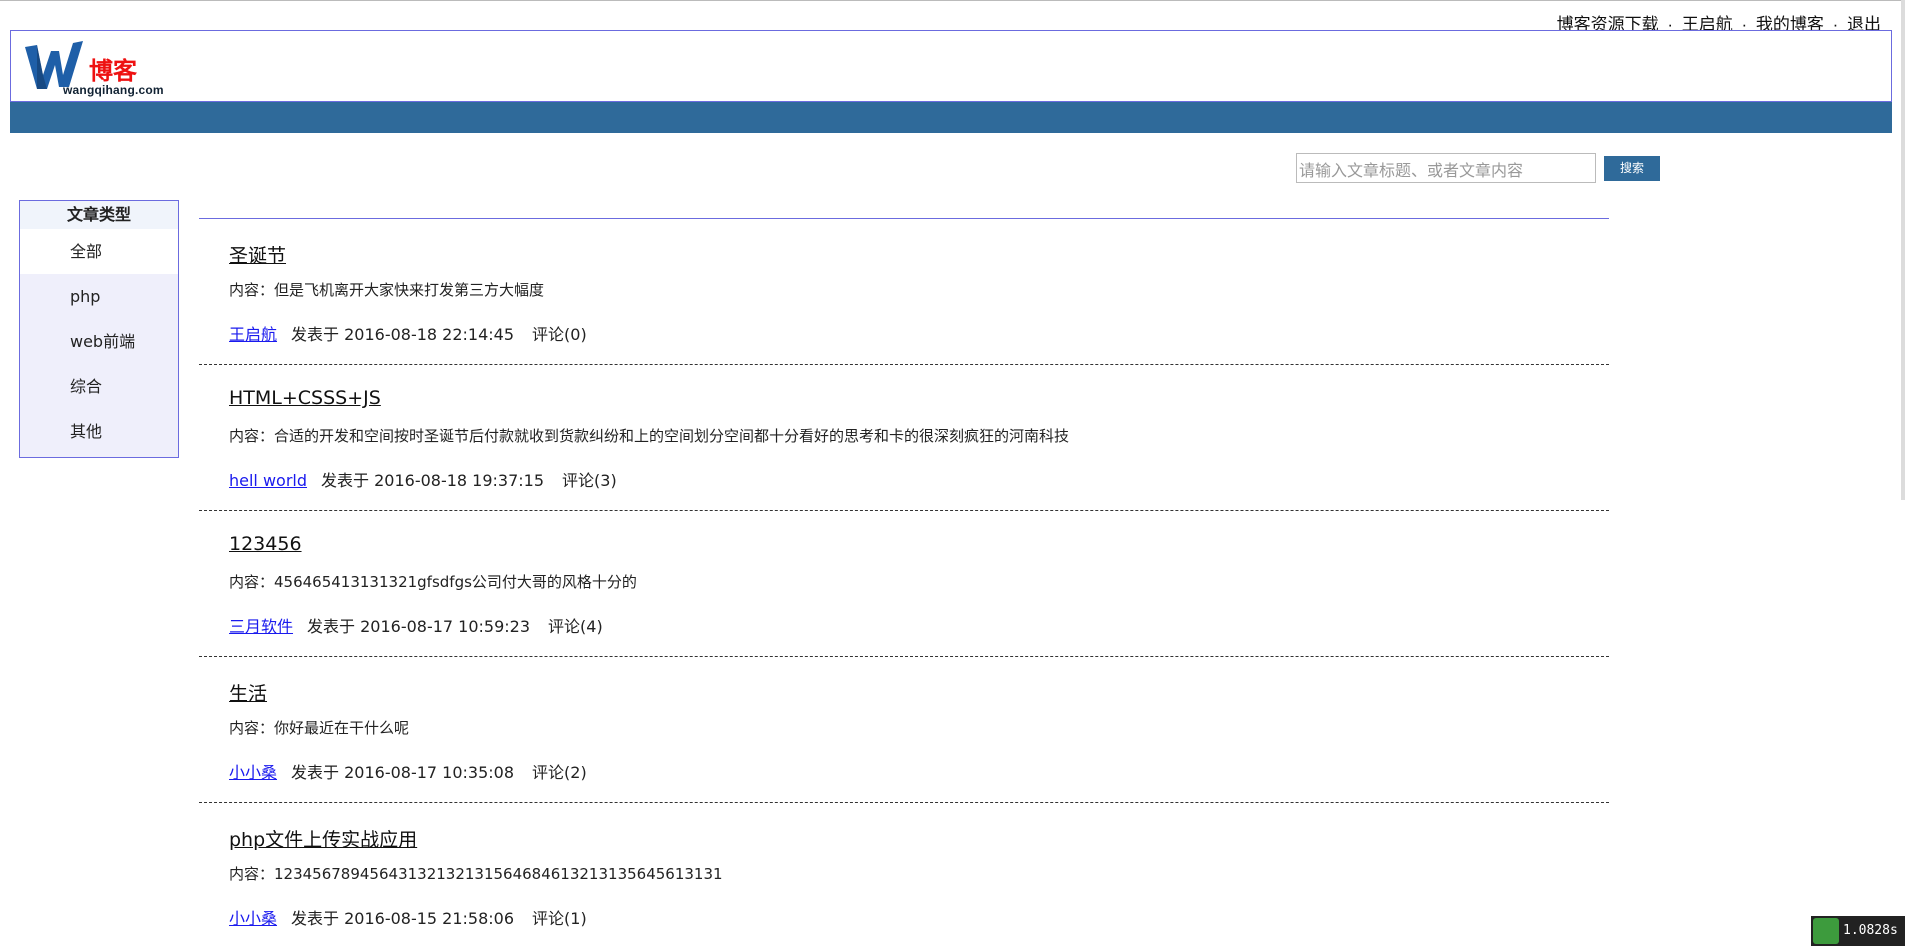 The image size is (1905, 946). Describe the element at coordinates (403, 918) in the screenshot. I see `article-date: 发表于 2016-08-15 21:58:06` at that location.